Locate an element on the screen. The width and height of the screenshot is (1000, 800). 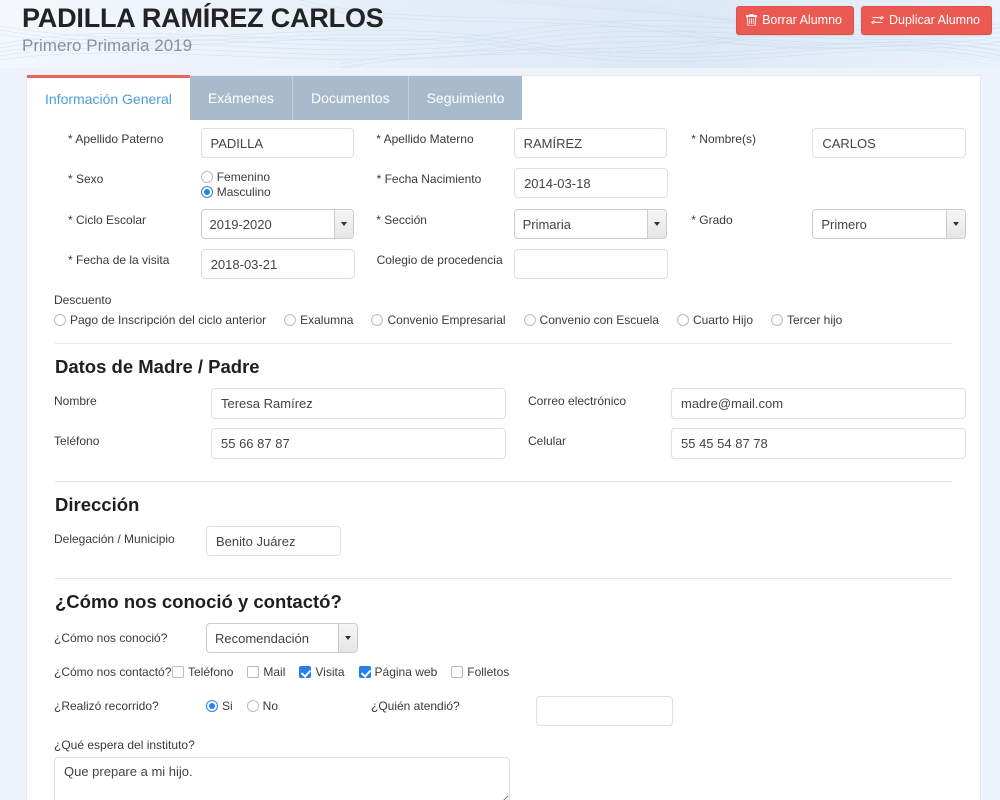
contacto-option-label: Mail is located at coordinates (274, 672).